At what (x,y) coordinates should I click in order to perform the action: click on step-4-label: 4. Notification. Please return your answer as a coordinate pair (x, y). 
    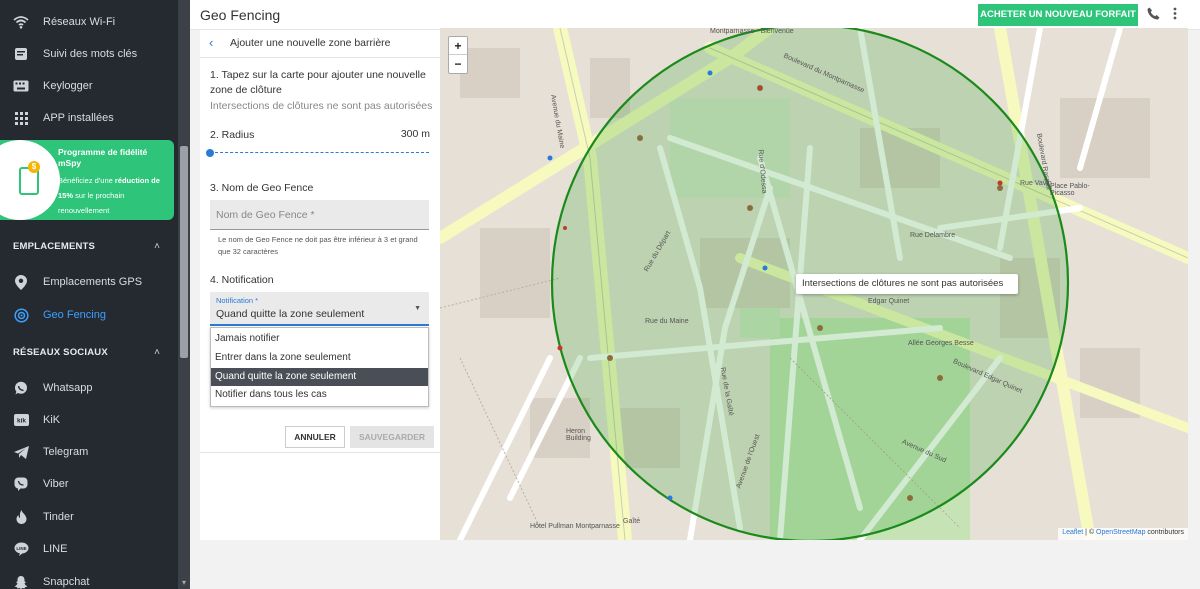
    Looking at the image, I should click on (242, 280).